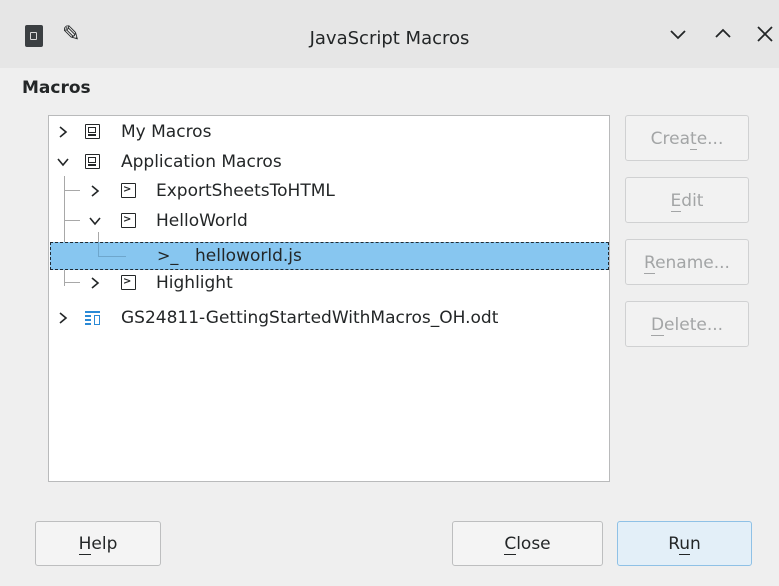  What do you see at coordinates (104, 544) in the screenshot?
I see `button-label: elp` at bounding box center [104, 544].